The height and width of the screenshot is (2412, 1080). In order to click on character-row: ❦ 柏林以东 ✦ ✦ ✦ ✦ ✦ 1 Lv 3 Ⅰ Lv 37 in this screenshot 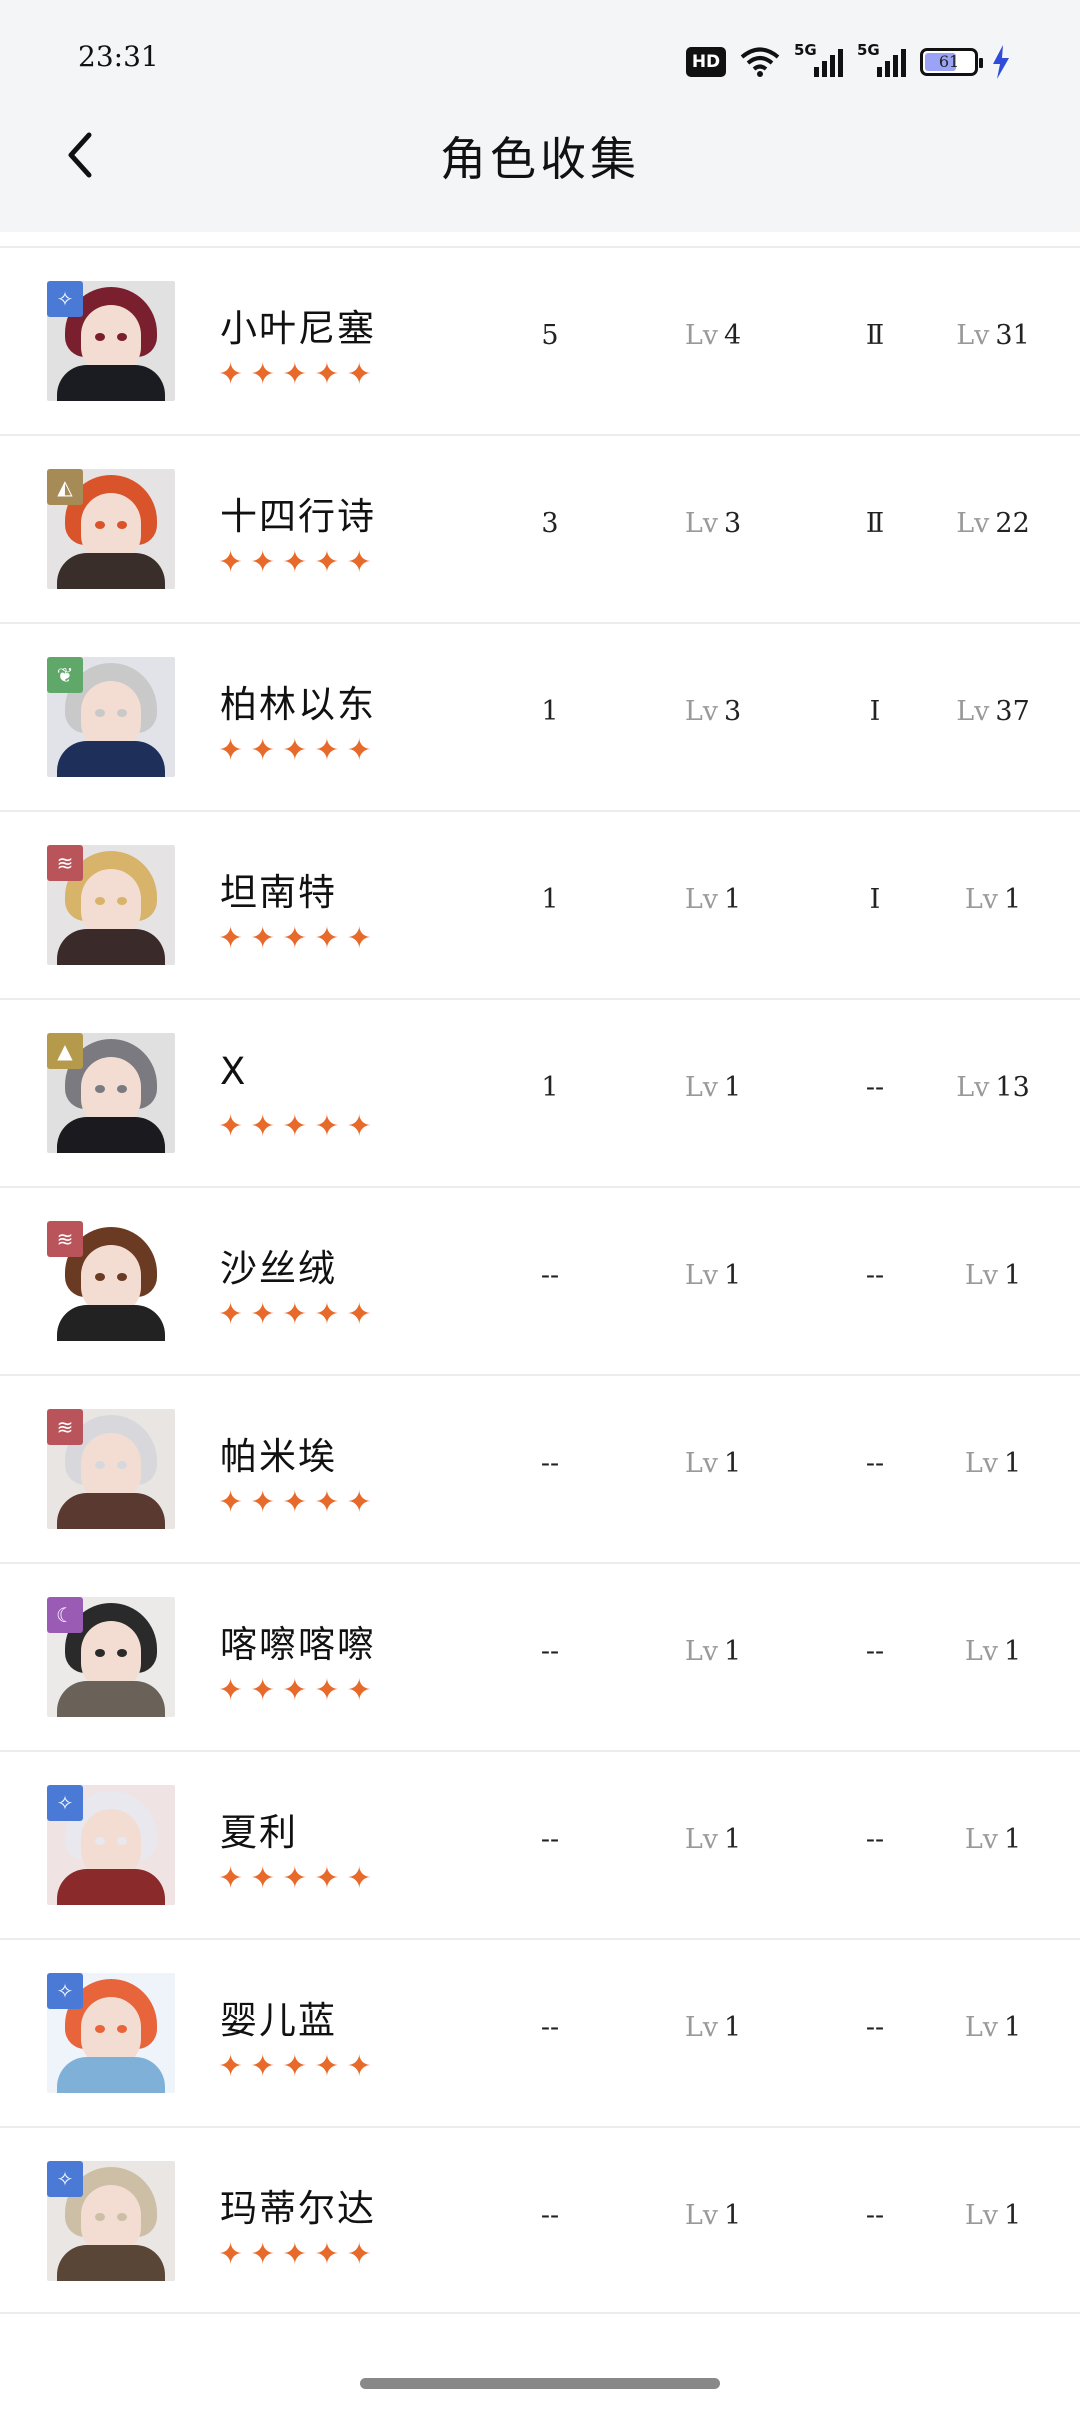, I will do `click(540, 716)`.